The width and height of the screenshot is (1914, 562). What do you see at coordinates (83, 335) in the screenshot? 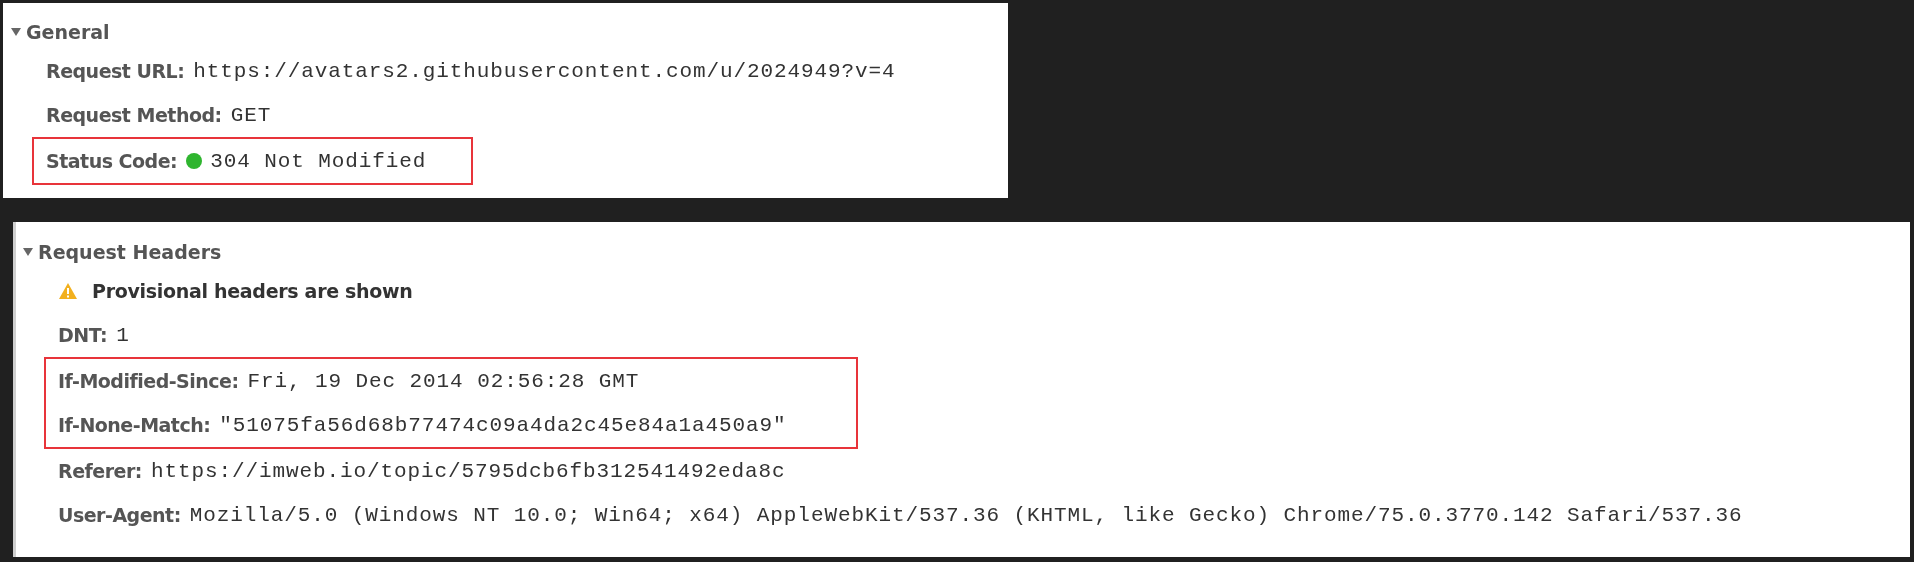
I see `header-name: DNT:` at bounding box center [83, 335].